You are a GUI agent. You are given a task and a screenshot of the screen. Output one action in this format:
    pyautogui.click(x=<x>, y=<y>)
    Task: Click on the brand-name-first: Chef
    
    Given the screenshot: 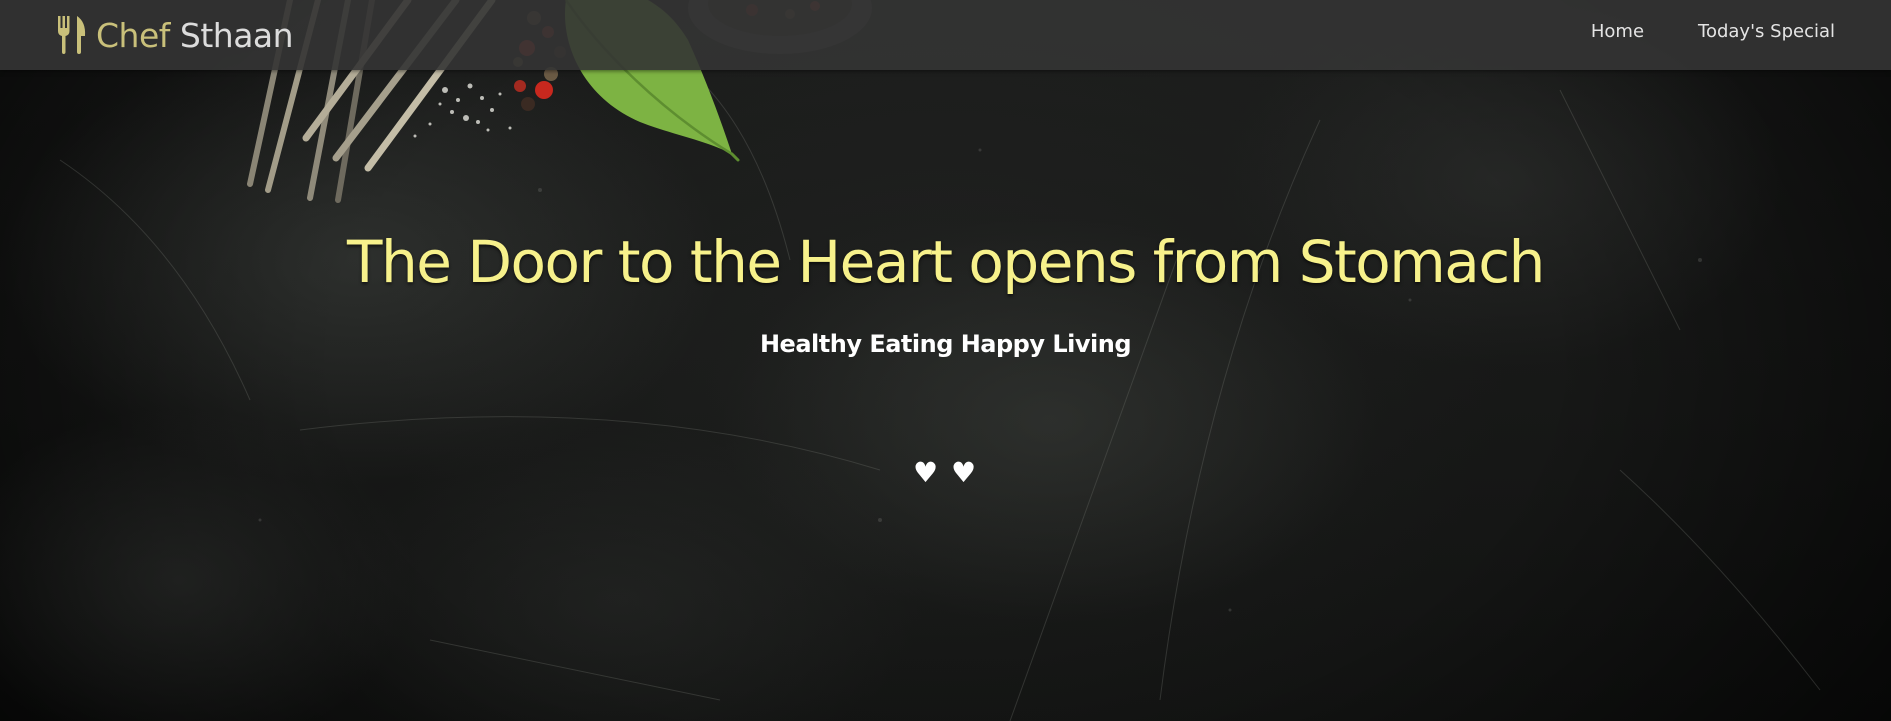 What is the action you would take?
    pyautogui.click(x=133, y=35)
    